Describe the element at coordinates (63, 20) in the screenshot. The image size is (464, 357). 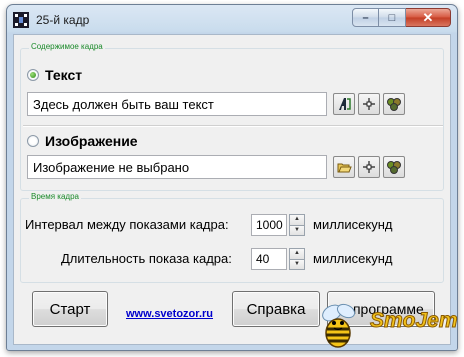
I see `window-title: 25-й кадр` at that location.